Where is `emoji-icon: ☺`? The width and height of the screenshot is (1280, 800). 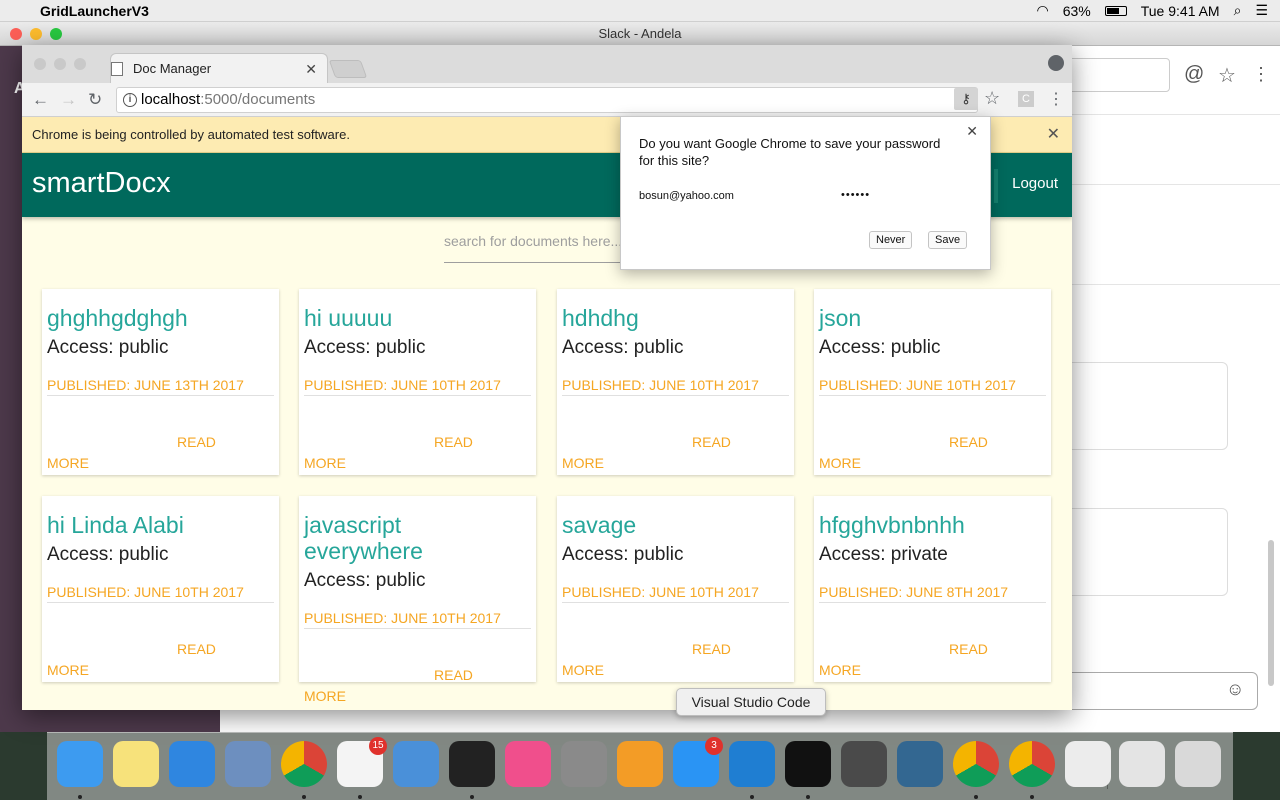 emoji-icon: ☺ is located at coordinates (1235, 689).